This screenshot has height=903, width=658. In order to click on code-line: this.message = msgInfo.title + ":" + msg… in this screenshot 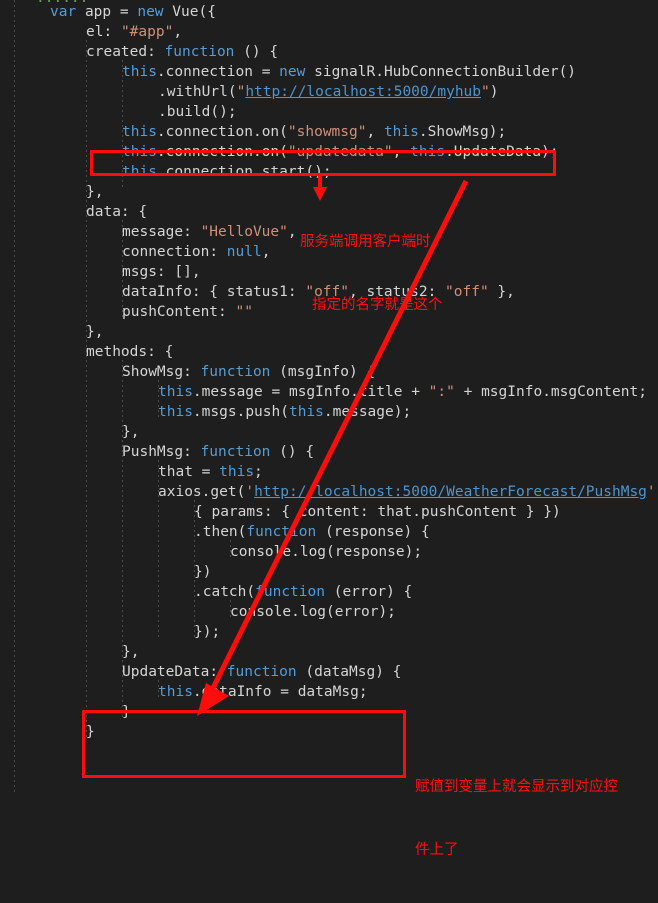, I will do `click(402, 392)`.